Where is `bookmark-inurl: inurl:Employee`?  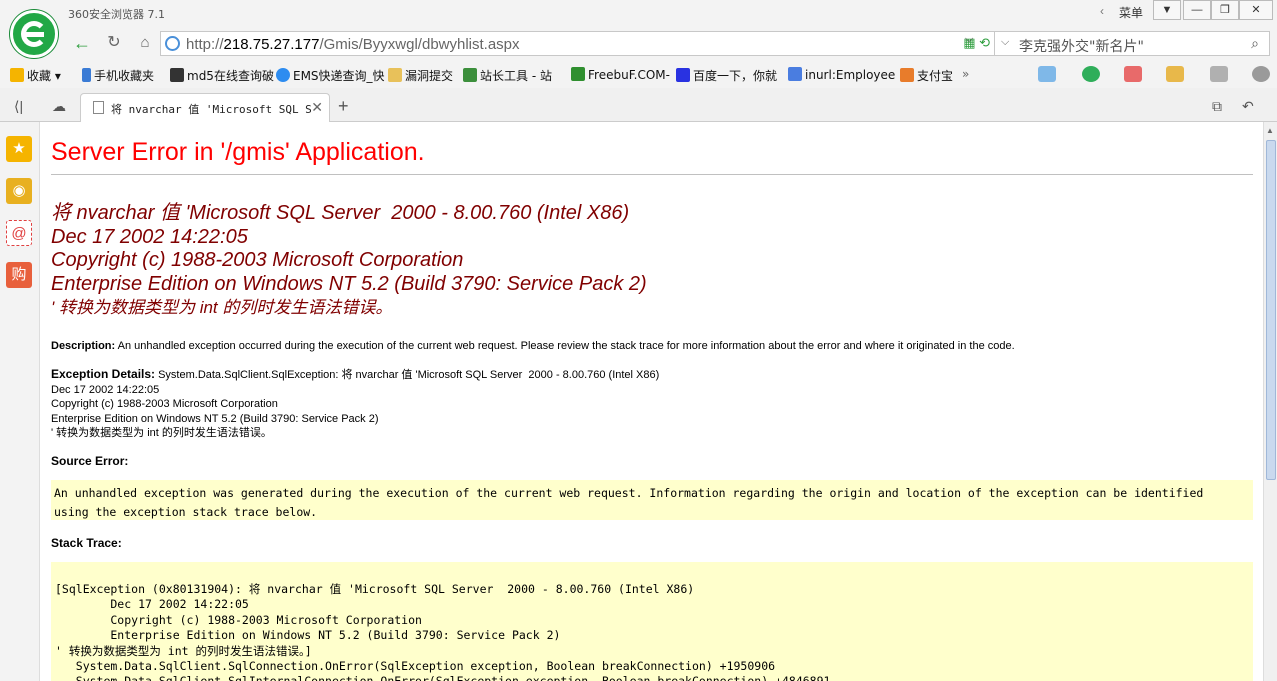 bookmark-inurl: inurl:Employee is located at coordinates (841, 74).